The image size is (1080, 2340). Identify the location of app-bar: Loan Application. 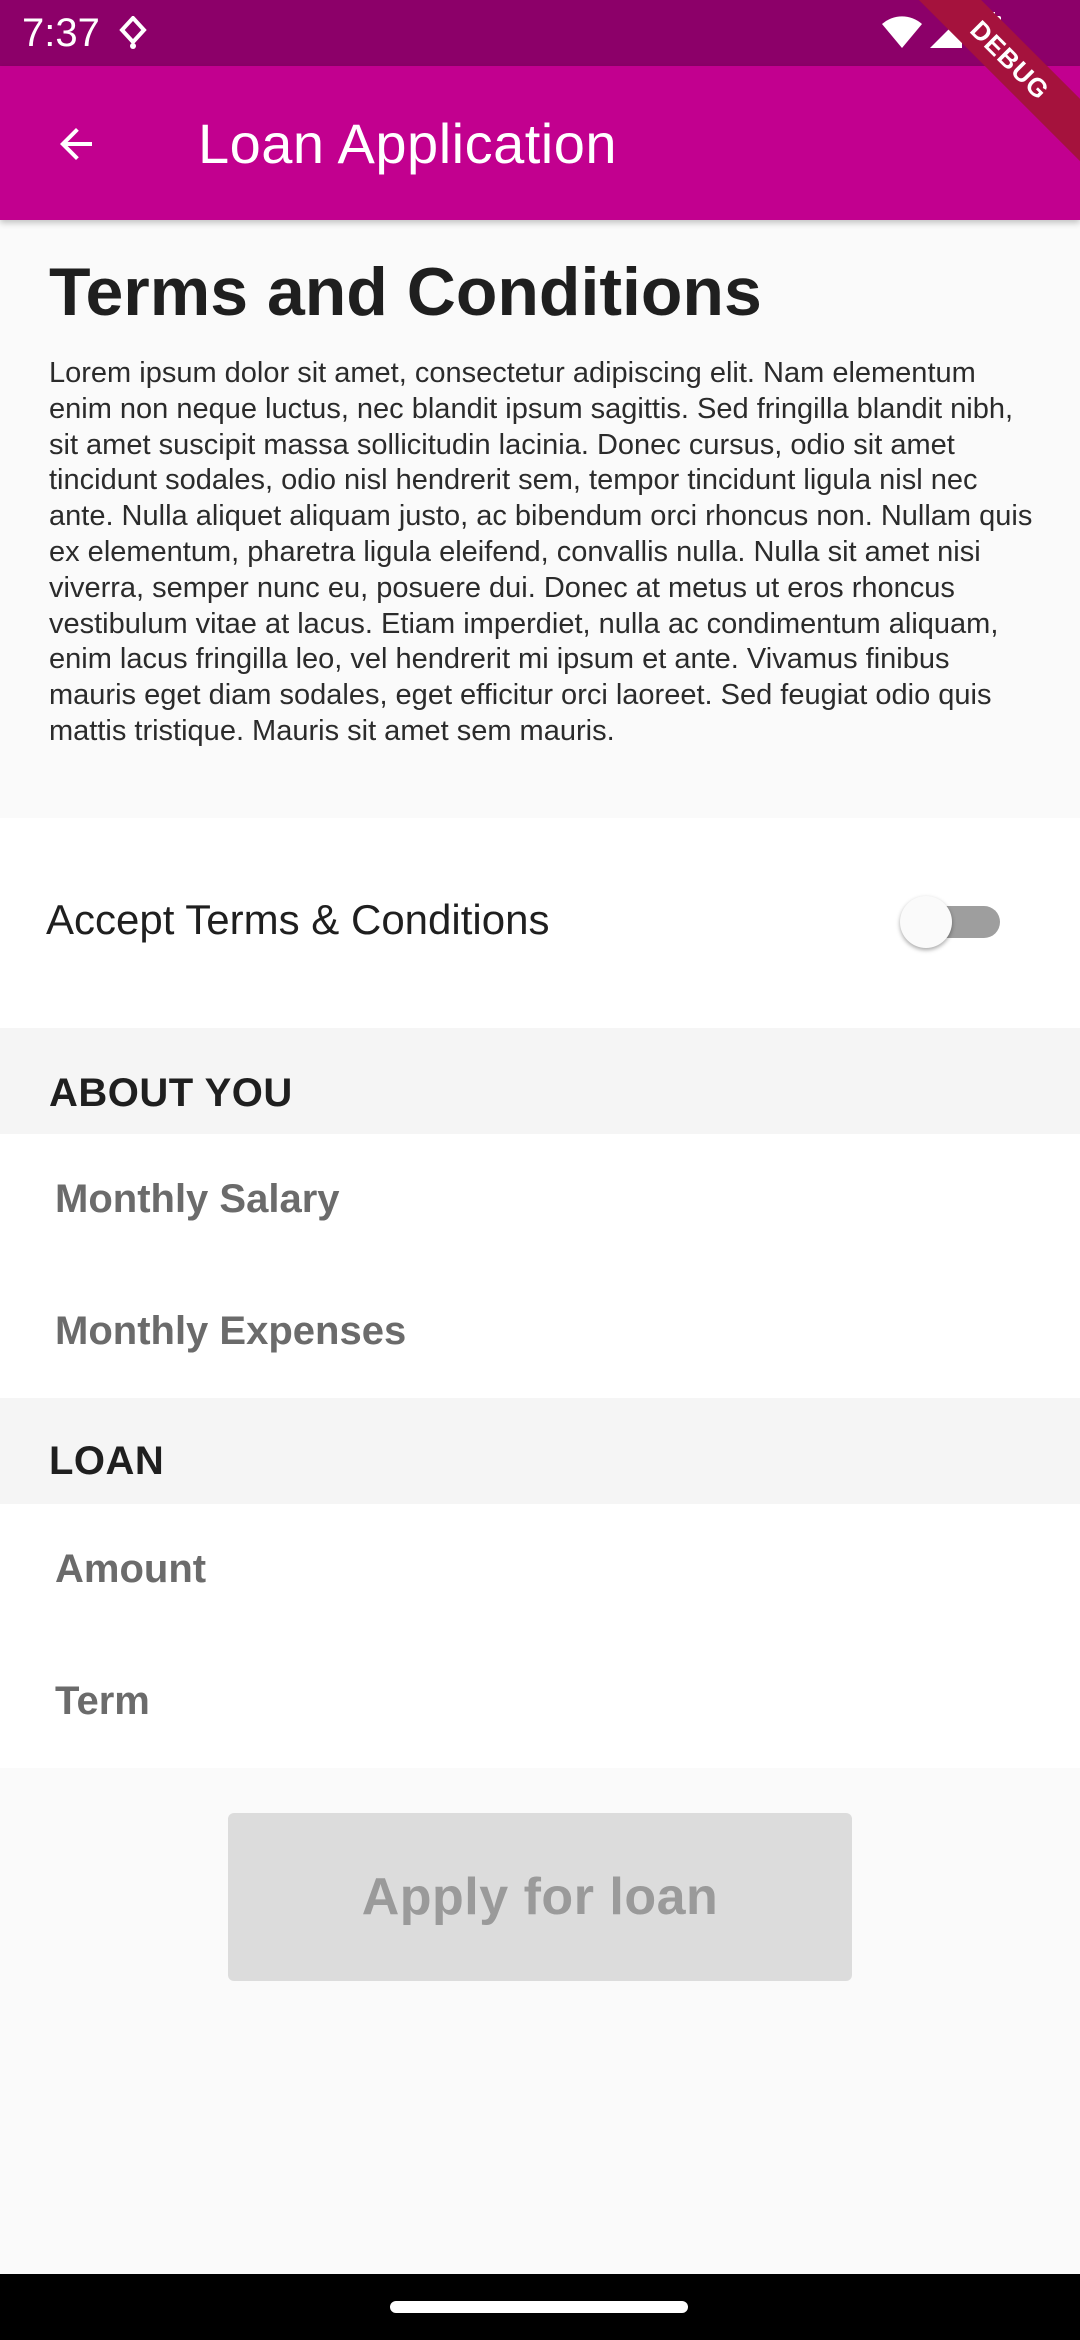
(540, 143).